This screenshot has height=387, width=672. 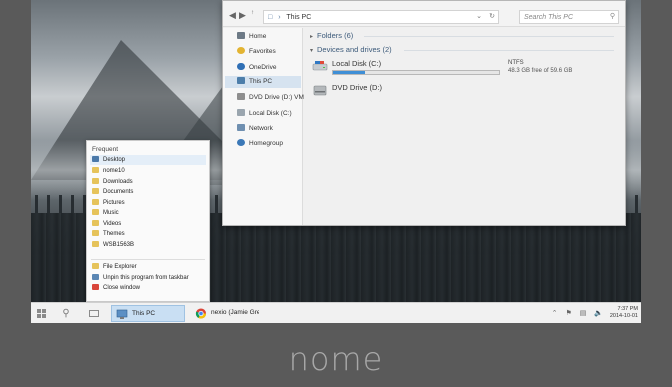 What do you see at coordinates (113, 245) in the screenshot?
I see `jump-list-item: WSB1563B` at bounding box center [113, 245].